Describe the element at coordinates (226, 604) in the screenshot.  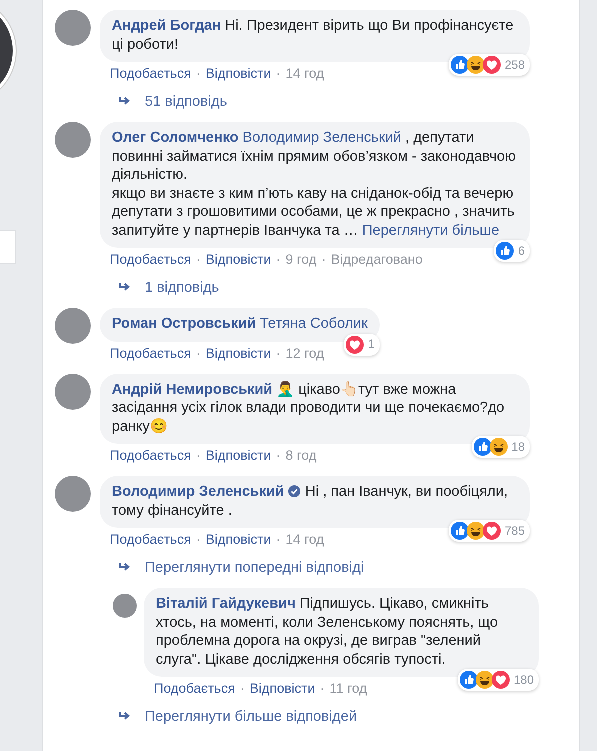
I see `author-link: Віталій Гайдукевич` at that location.